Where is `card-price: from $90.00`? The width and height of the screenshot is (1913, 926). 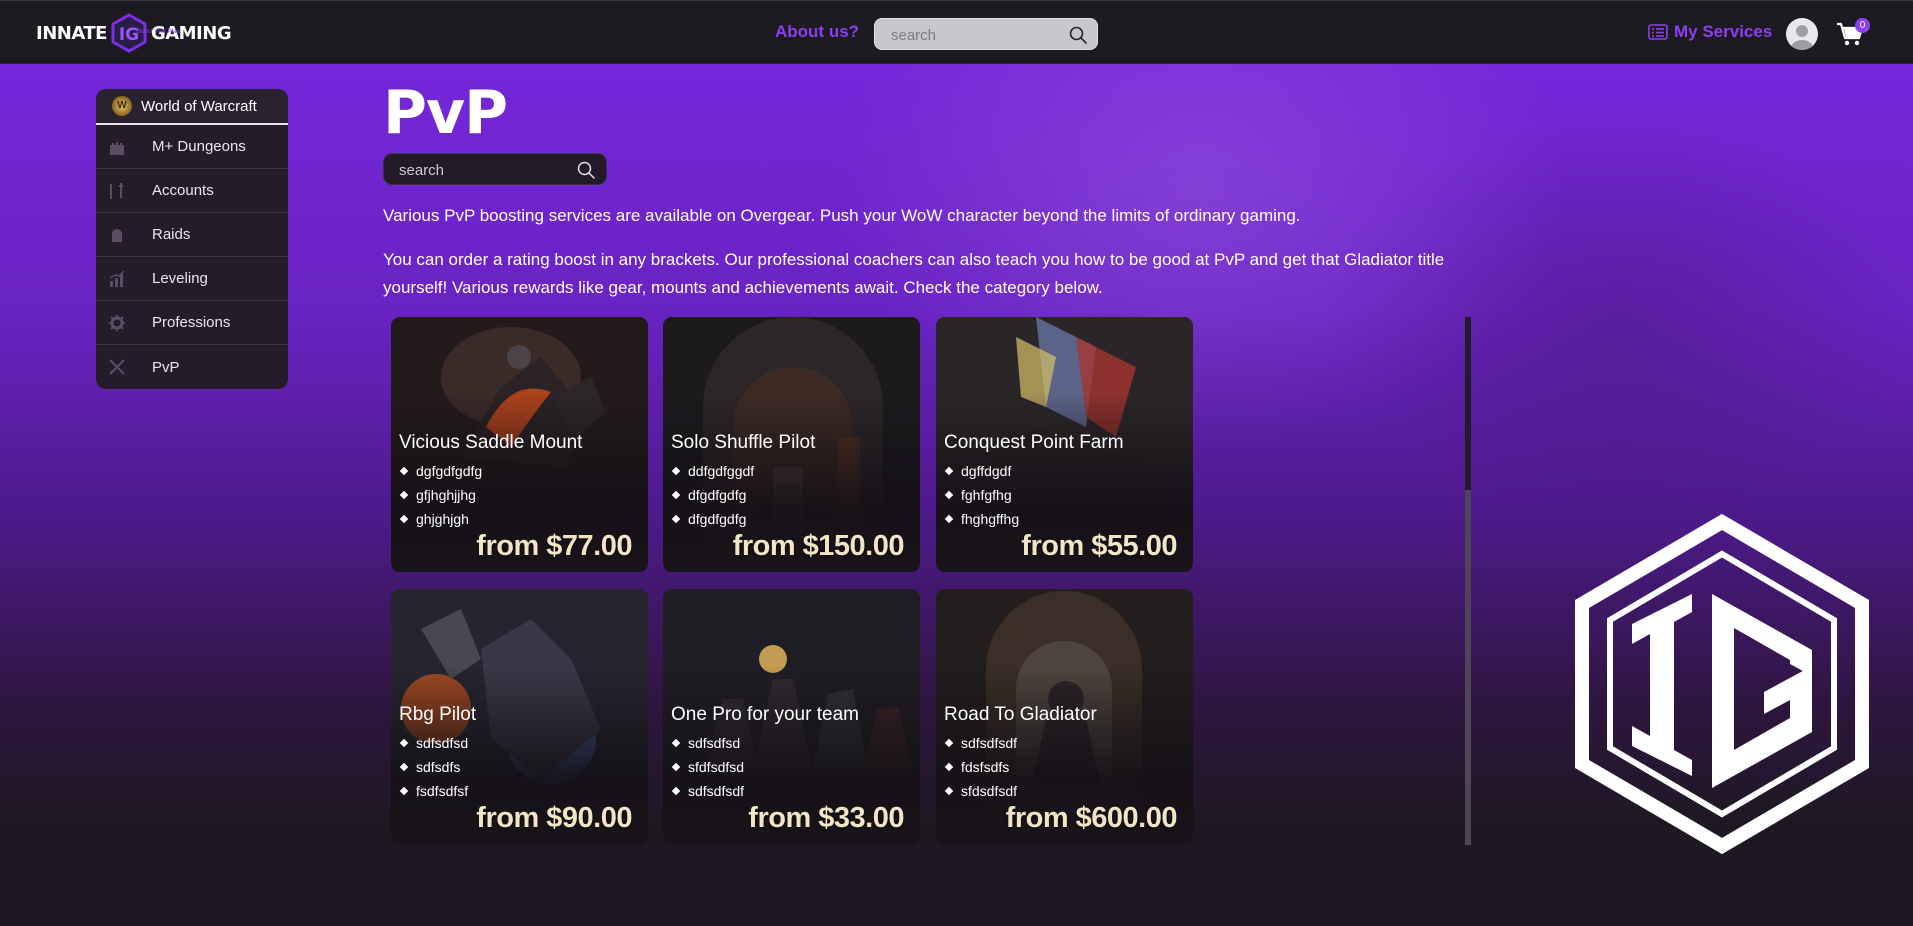 card-price: from $90.00 is located at coordinates (554, 818).